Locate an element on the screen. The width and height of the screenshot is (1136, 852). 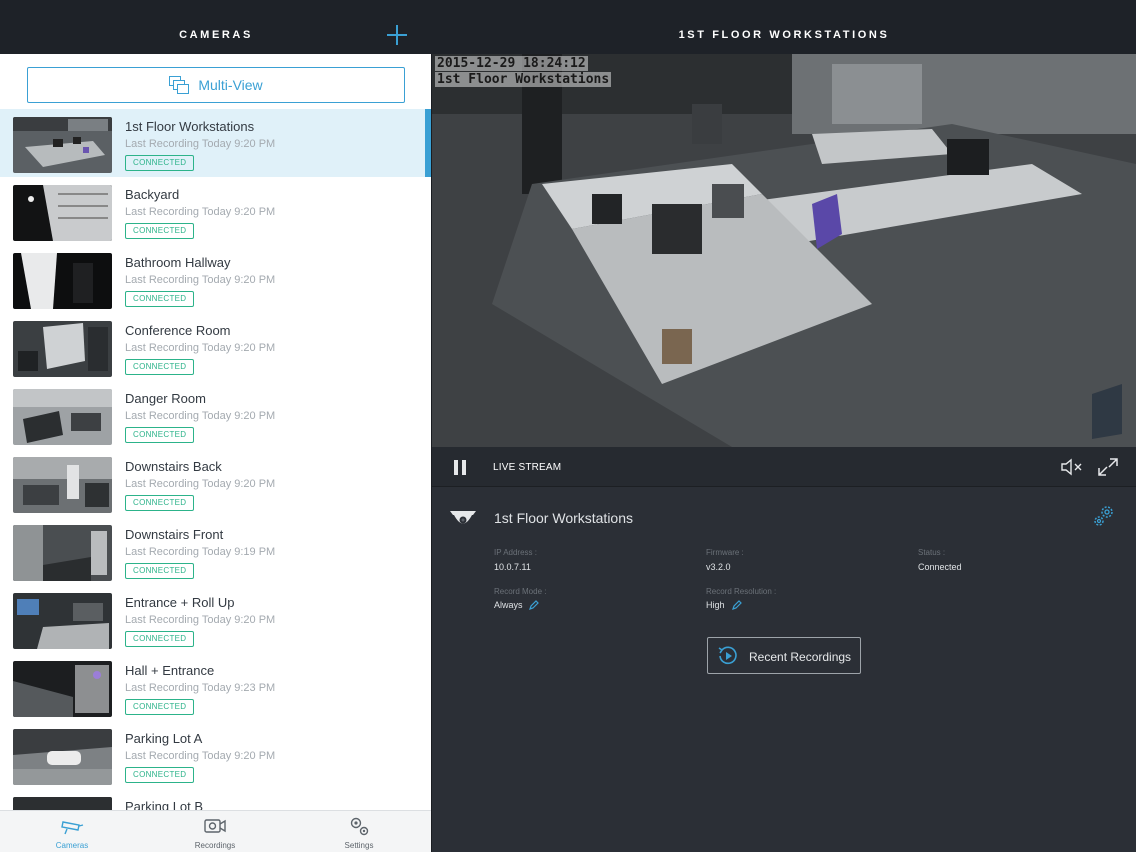
tab-settings: Settings is located at coordinates (359, 831).